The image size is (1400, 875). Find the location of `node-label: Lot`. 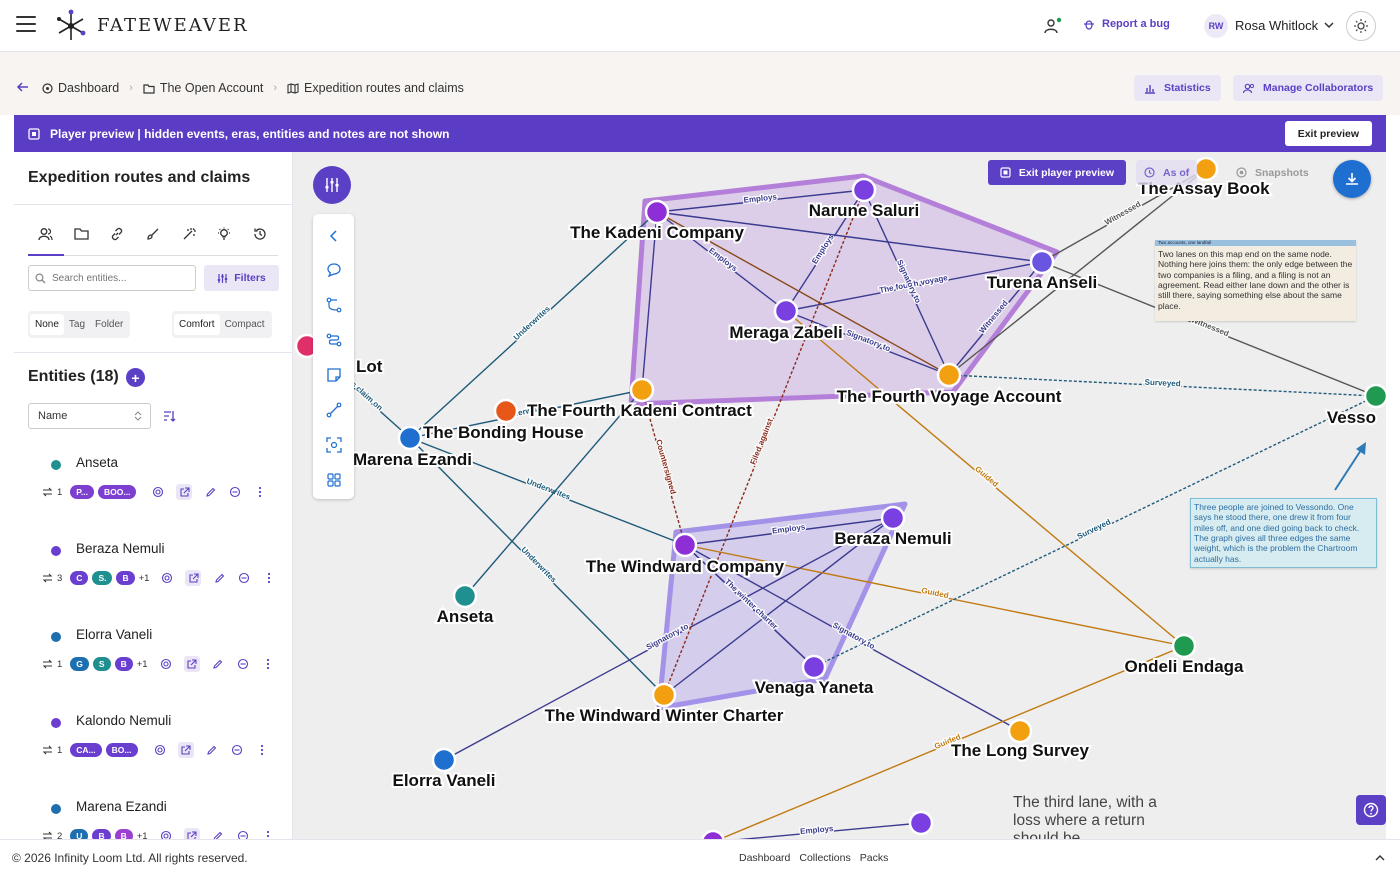

node-label: Lot is located at coordinates (369, 366).